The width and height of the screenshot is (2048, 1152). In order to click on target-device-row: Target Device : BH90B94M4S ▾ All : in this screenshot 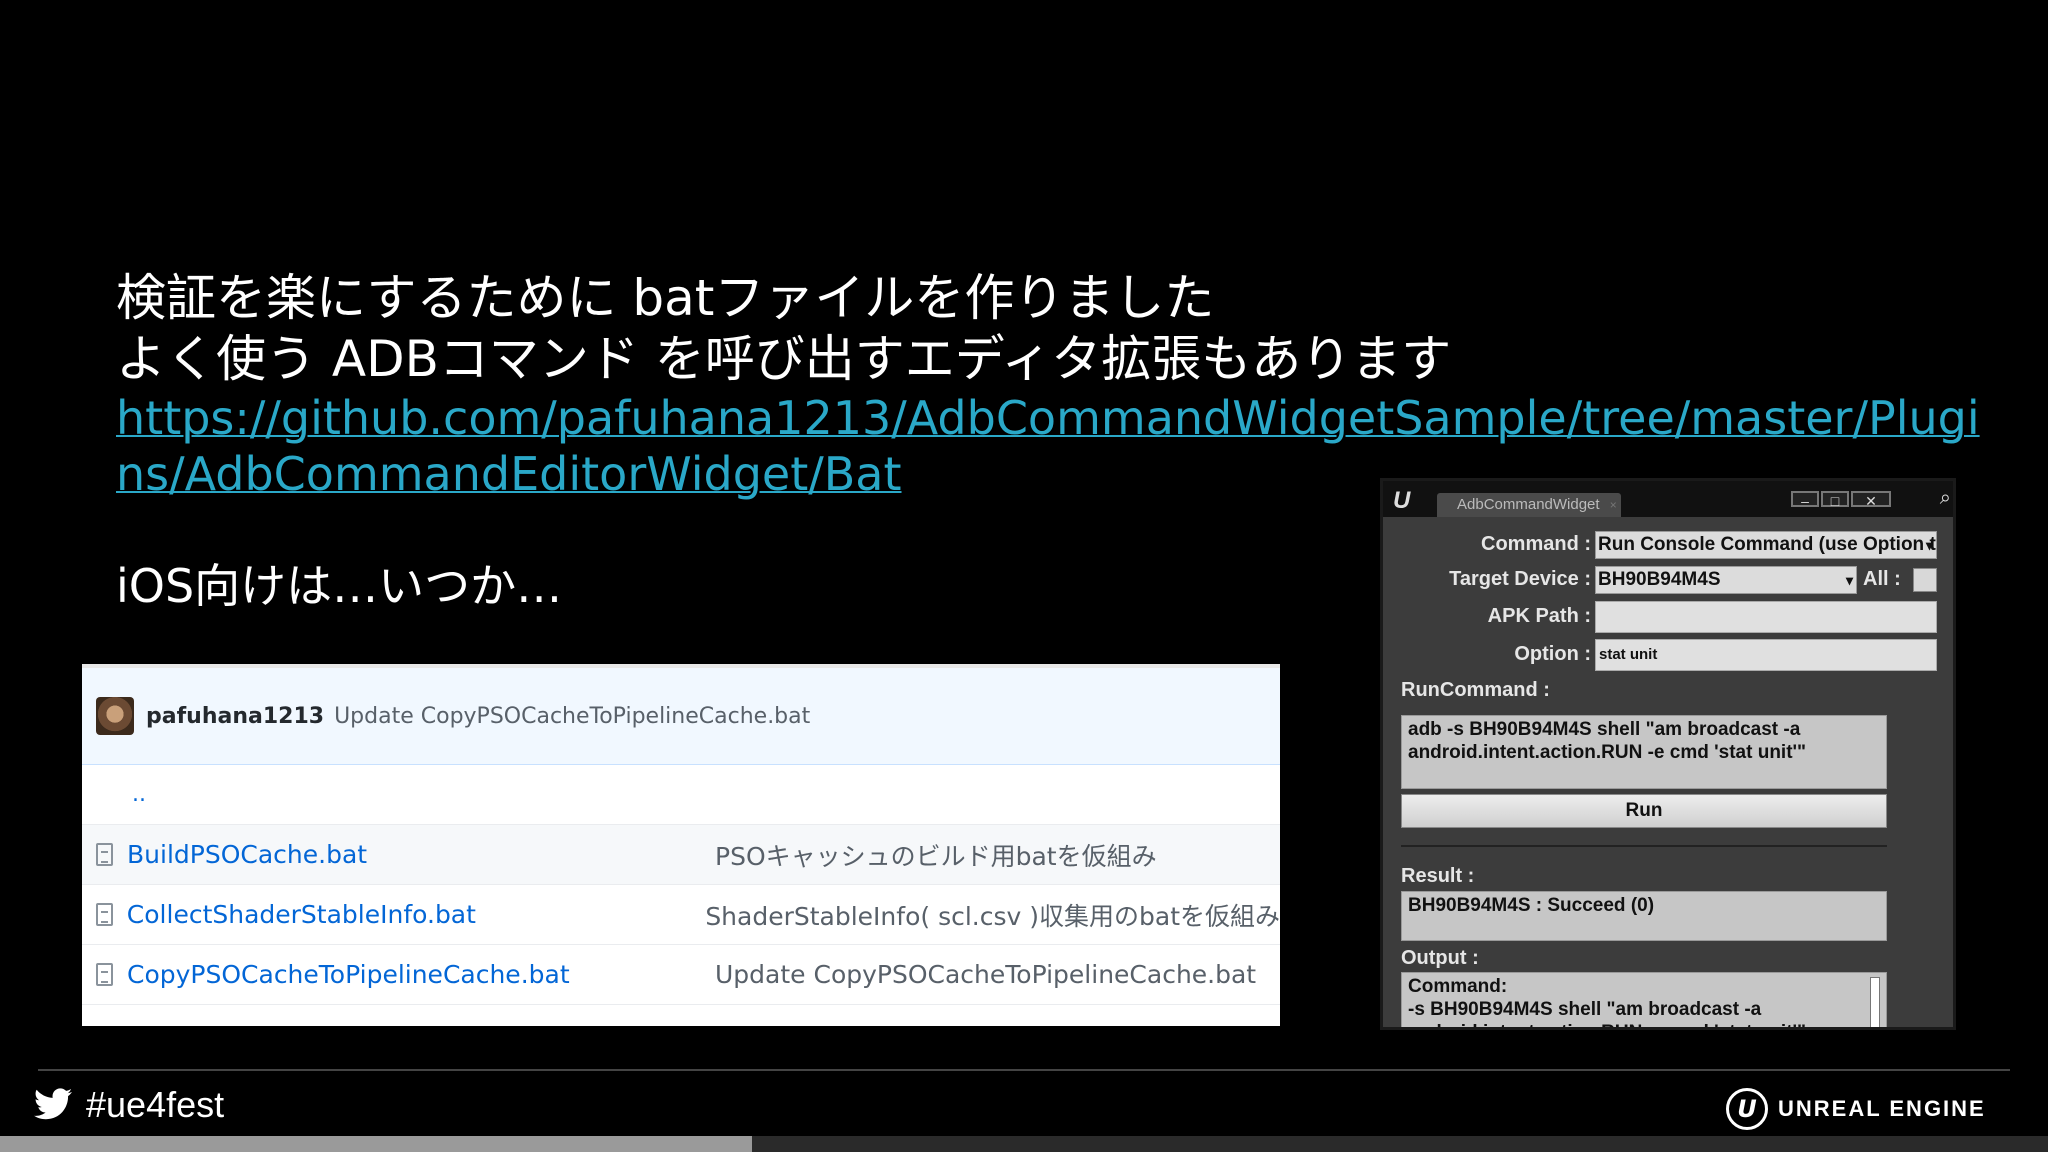, I will do `click(1669, 581)`.